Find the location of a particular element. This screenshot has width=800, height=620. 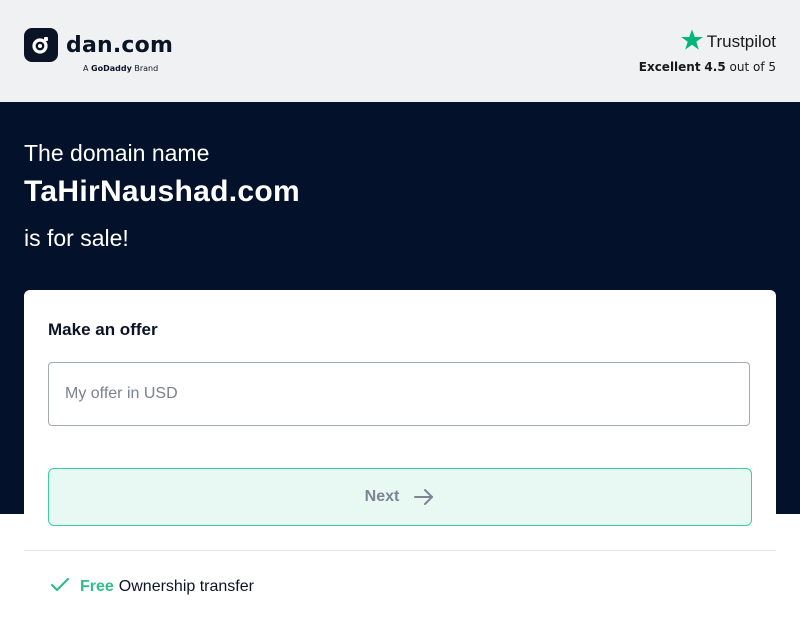

arrow-right-icon is located at coordinates (424, 497).